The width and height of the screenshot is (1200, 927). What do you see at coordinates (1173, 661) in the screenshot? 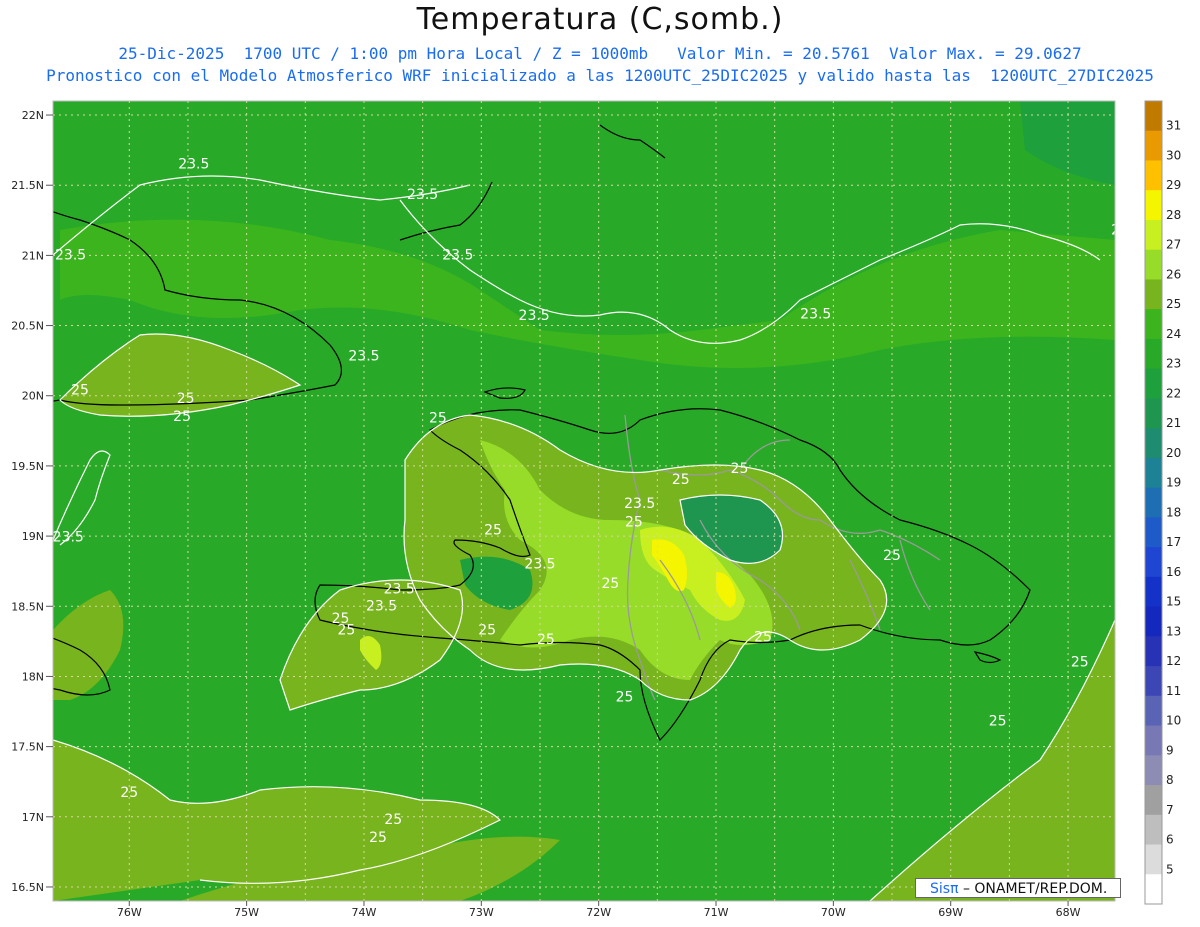
I see `colorbar-label: 12` at bounding box center [1173, 661].